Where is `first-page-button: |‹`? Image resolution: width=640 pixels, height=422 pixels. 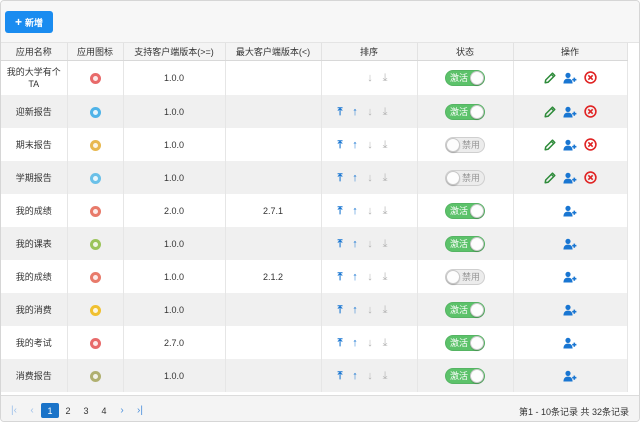
first-page-button: |‹ is located at coordinates (14, 410).